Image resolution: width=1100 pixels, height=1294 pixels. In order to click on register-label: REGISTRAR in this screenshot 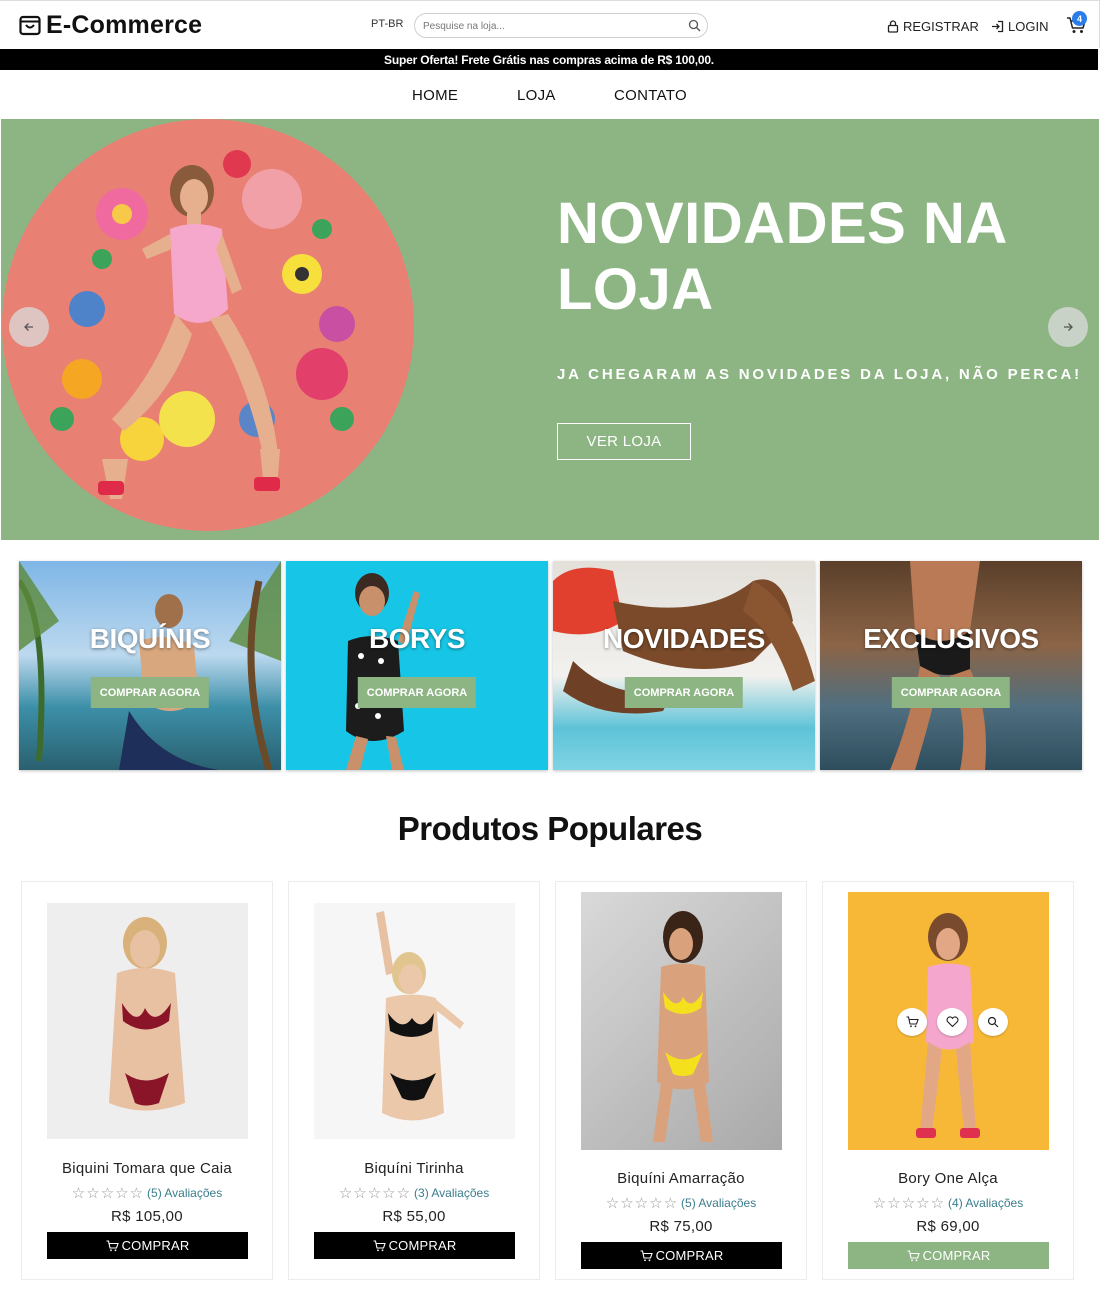, I will do `click(941, 26)`.